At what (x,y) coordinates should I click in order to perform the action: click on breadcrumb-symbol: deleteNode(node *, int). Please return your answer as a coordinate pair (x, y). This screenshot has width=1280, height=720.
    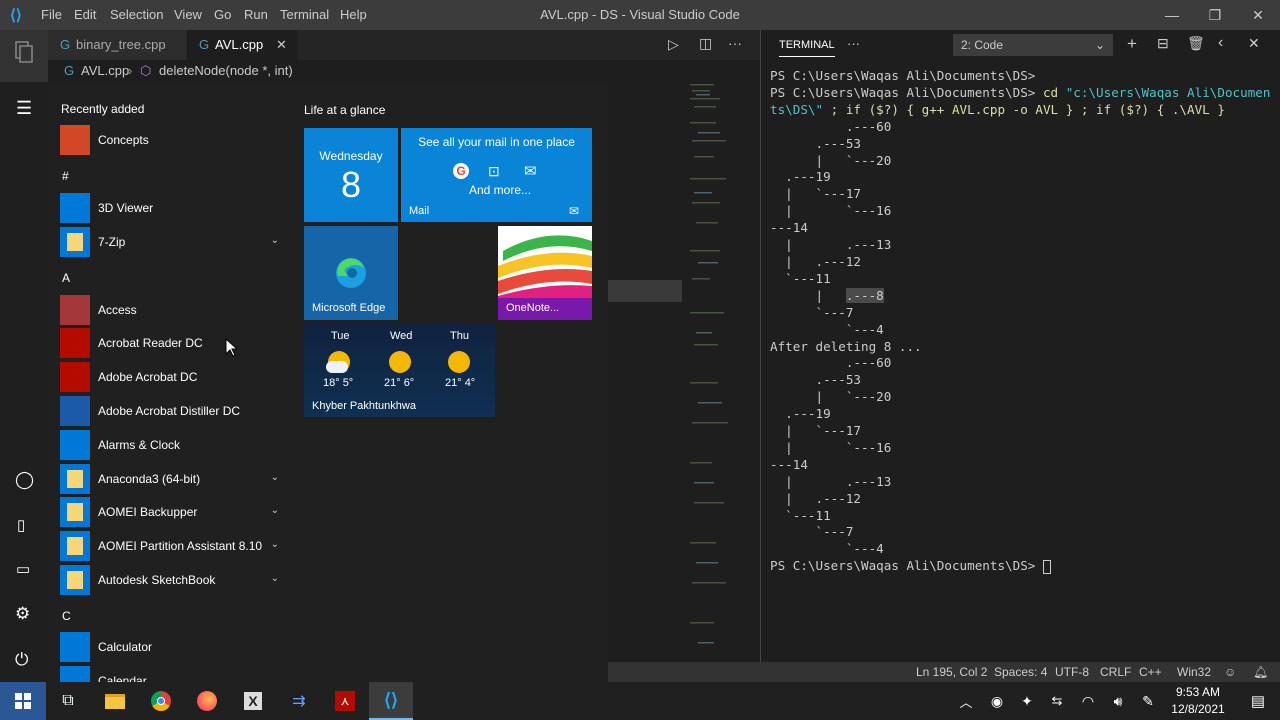
    Looking at the image, I should click on (226, 71).